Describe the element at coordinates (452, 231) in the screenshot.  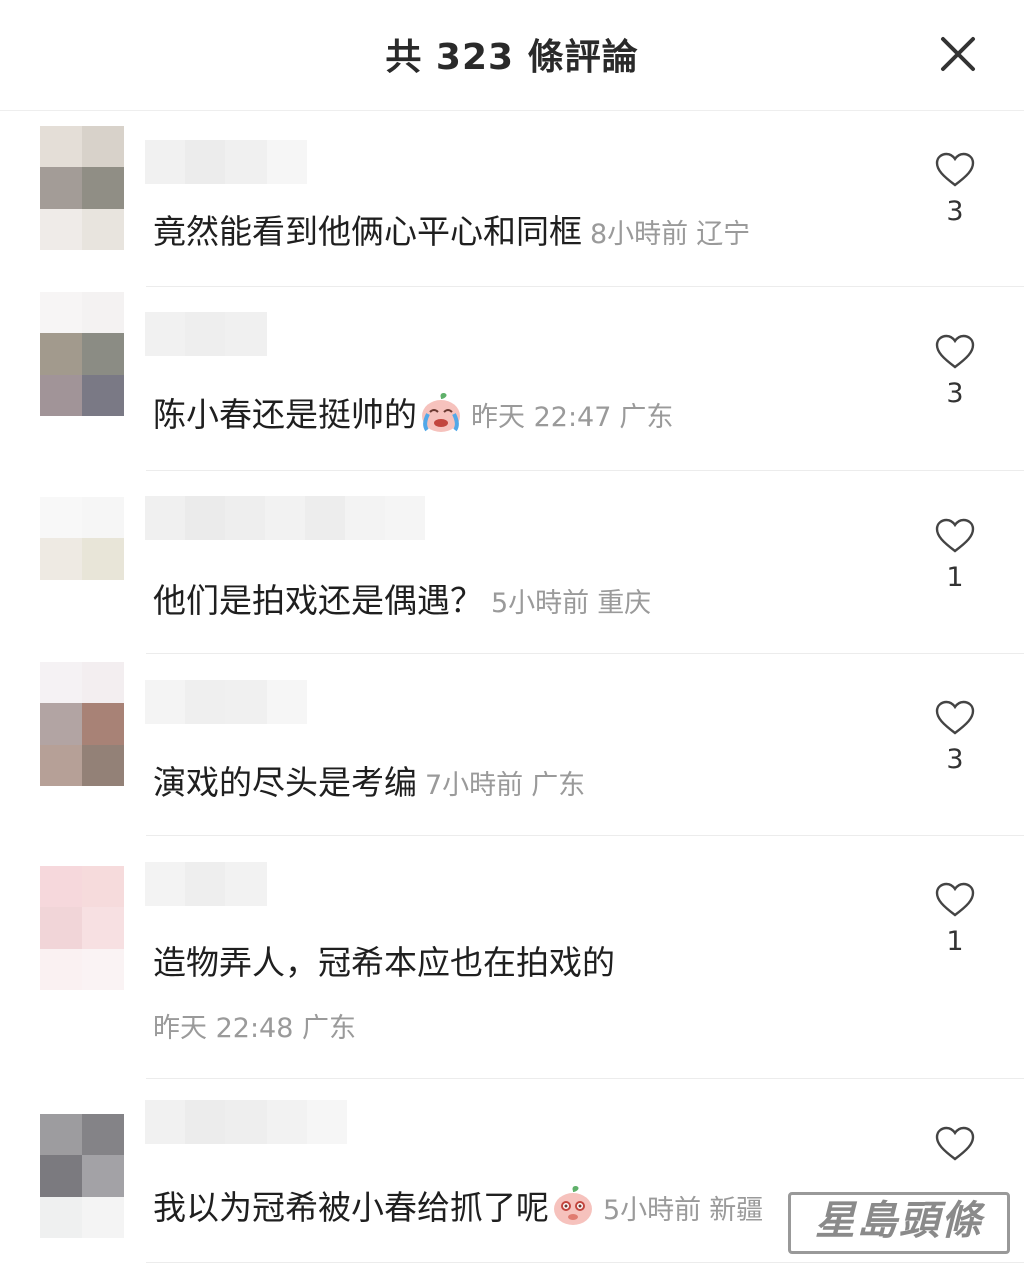
I see `comment-text: 竟然能看到他俩心平心和同框 8小時前 辽宁` at that location.